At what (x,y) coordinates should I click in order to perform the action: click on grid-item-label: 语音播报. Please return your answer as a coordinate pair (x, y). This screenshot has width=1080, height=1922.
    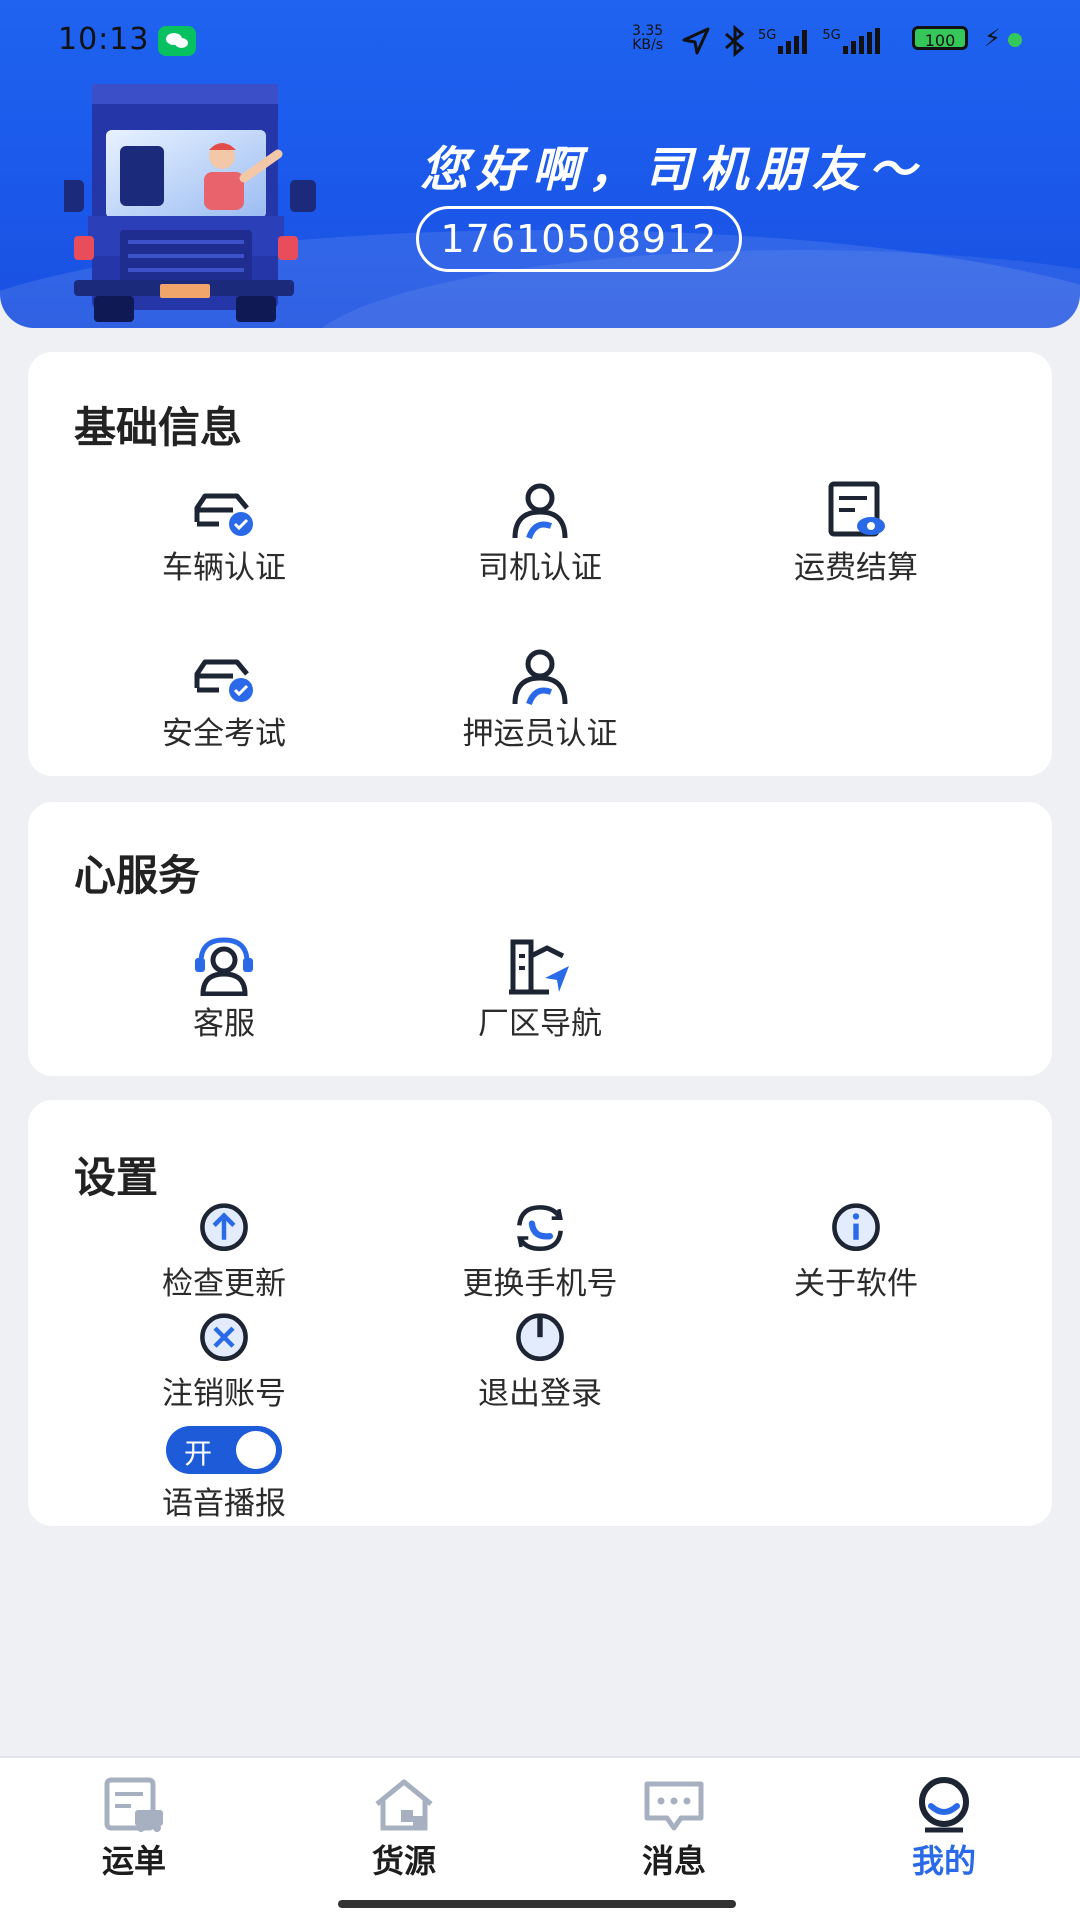
    Looking at the image, I should click on (224, 1504).